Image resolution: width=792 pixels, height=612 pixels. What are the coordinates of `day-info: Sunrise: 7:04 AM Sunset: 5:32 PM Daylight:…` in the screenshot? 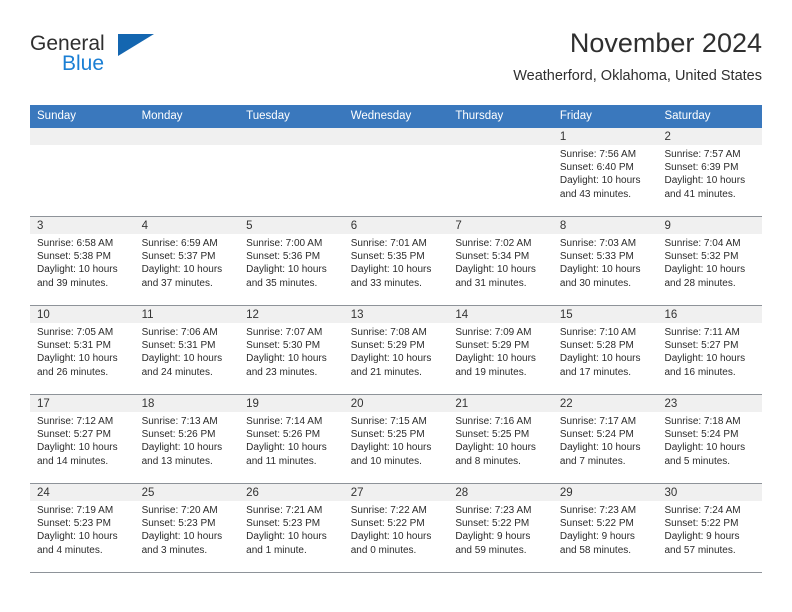 It's located at (709, 262).